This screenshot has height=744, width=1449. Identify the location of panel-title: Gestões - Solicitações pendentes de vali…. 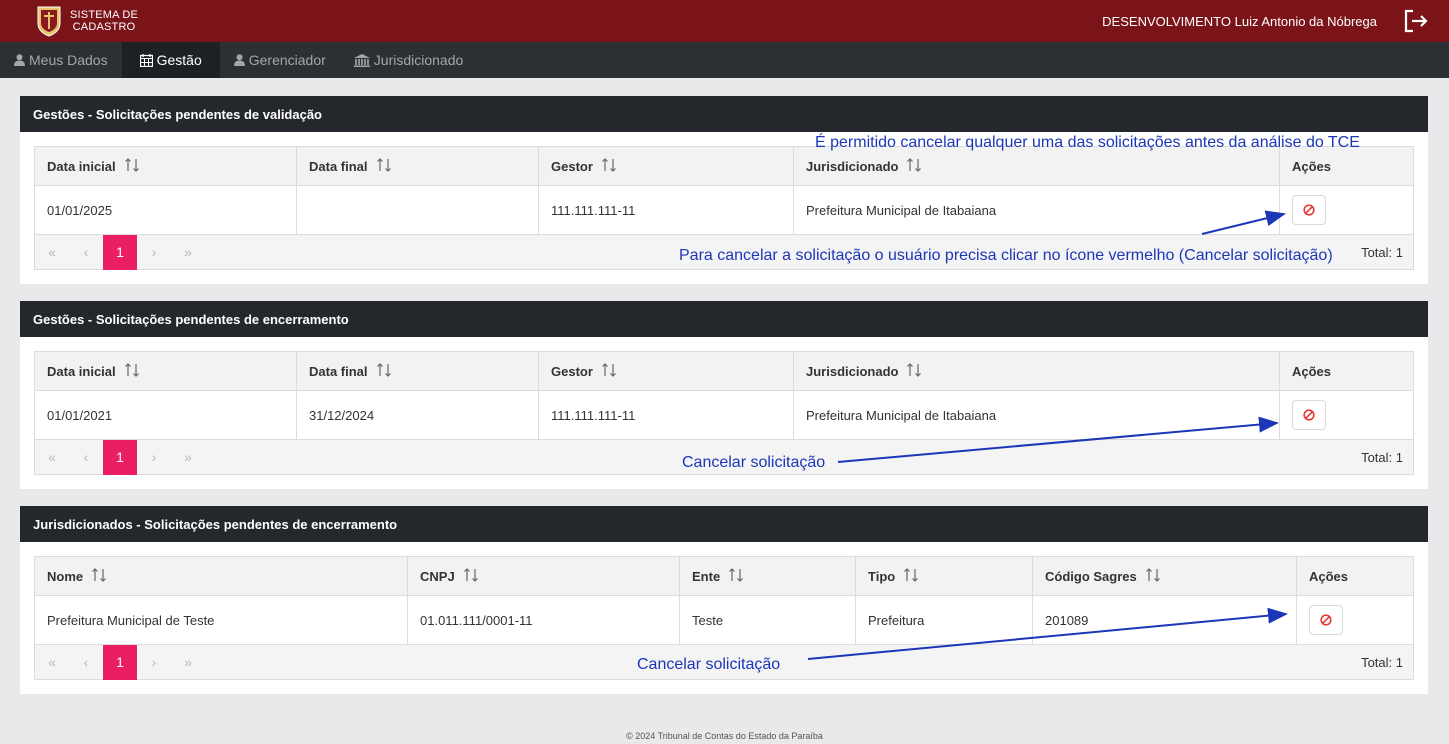
(724, 114).